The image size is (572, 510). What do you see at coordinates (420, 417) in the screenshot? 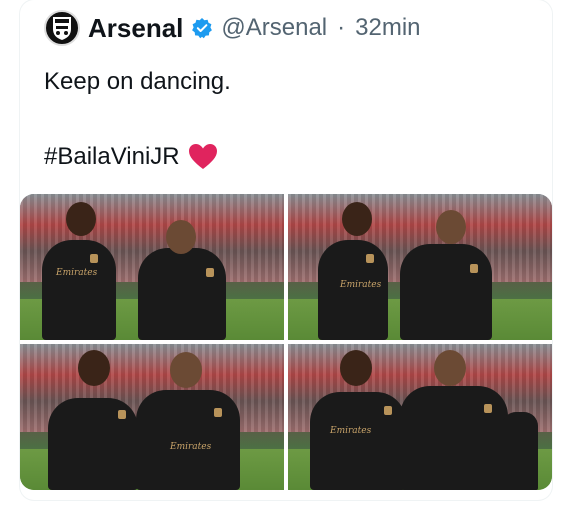
I see `photo-4: Emirates` at bounding box center [420, 417].